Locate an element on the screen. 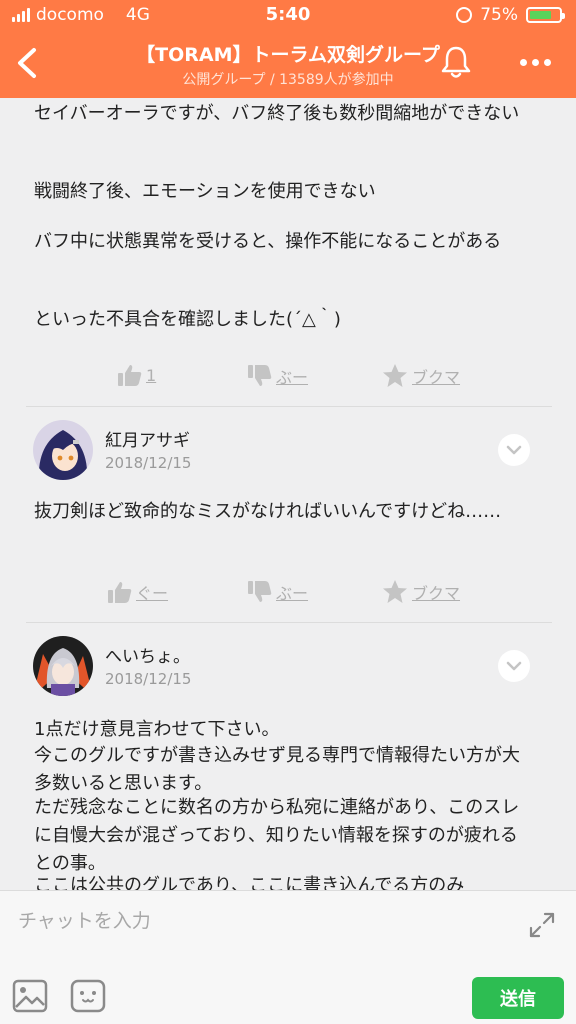 Image resolution: width=576 pixels, height=1024 pixels. post-actions: 1 ぶー ブクマ is located at coordinates (288, 376).